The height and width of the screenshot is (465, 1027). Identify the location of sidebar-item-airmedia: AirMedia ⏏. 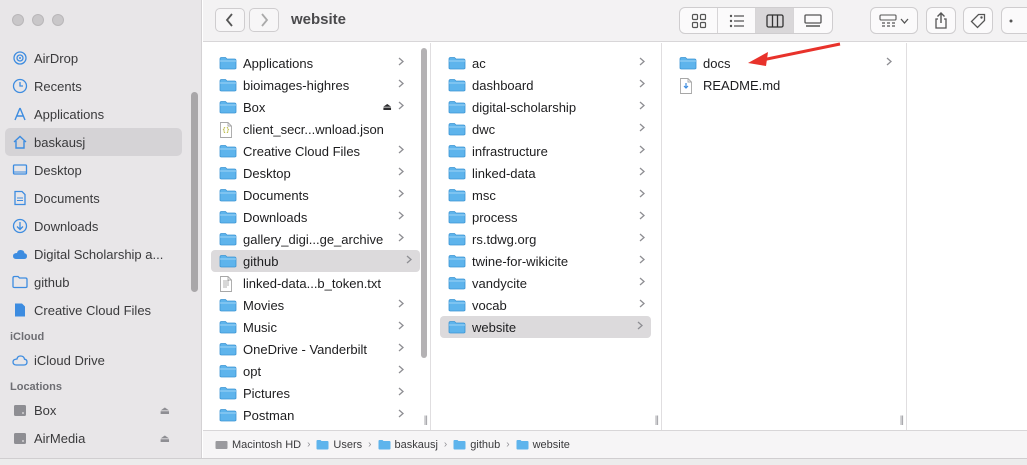
(95, 438).